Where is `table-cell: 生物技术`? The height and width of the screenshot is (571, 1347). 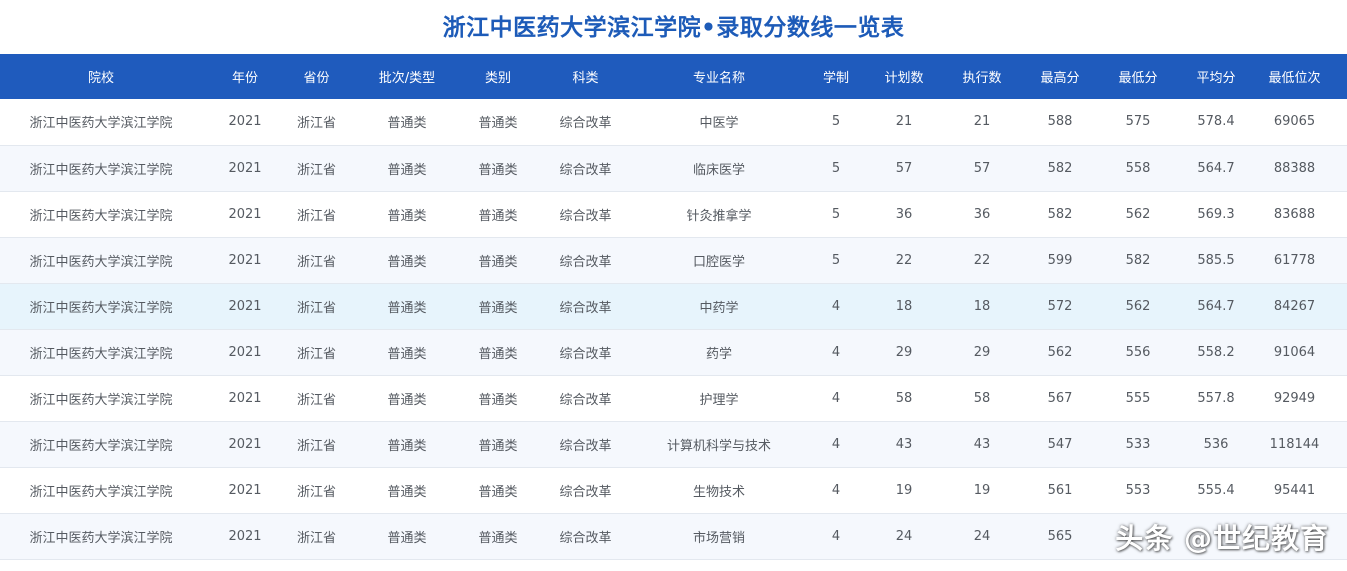 table-cell: 生物技术 is located at coordinates (718, 492).